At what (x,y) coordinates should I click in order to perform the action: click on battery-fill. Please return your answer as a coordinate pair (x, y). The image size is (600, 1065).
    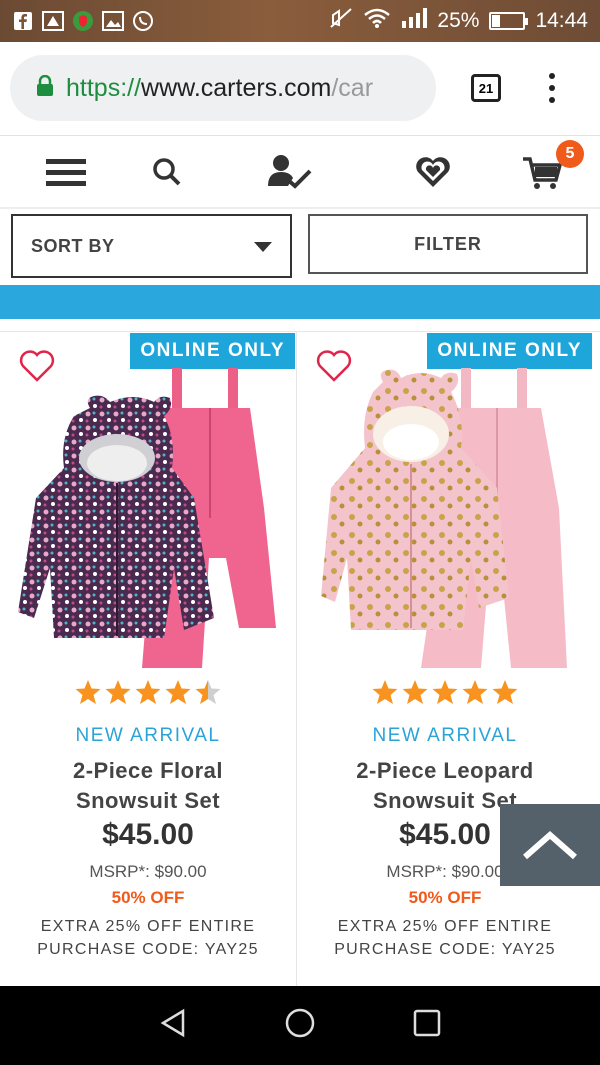
    Looking at the image, I should click on (496, 21).